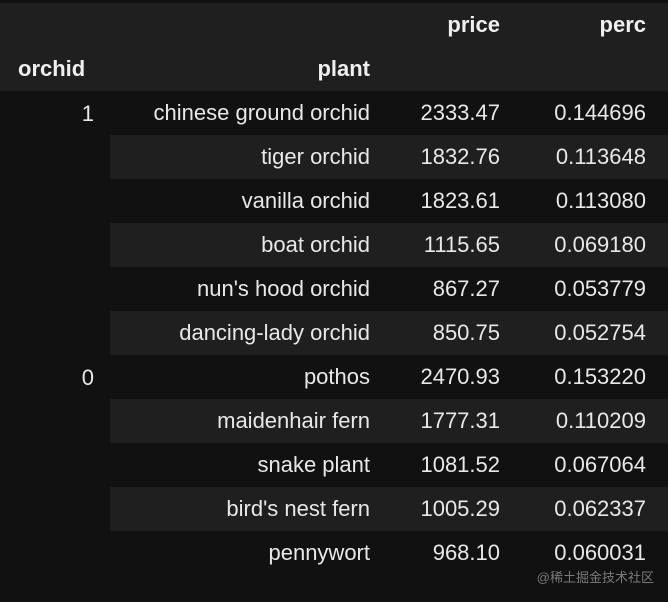  I want to click on price-cell: 1081.52, so click(460, 464).